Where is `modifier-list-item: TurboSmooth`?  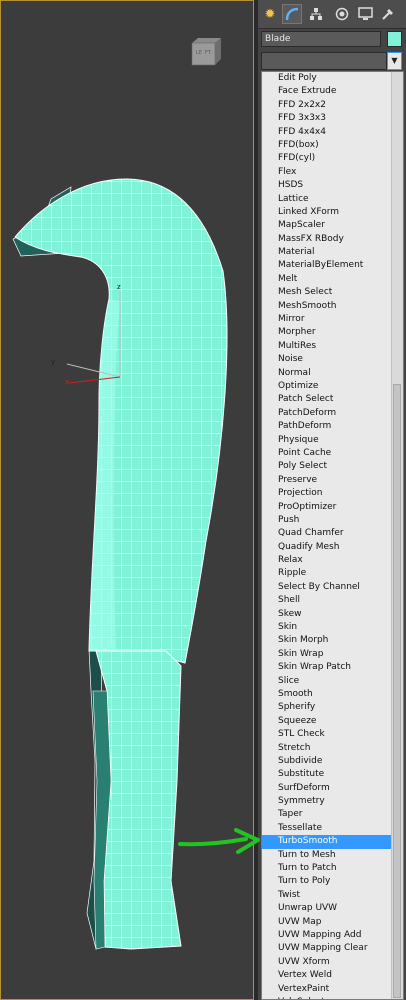
modifier-list-item: TurboSmooth is located at coordinates (327, 842).